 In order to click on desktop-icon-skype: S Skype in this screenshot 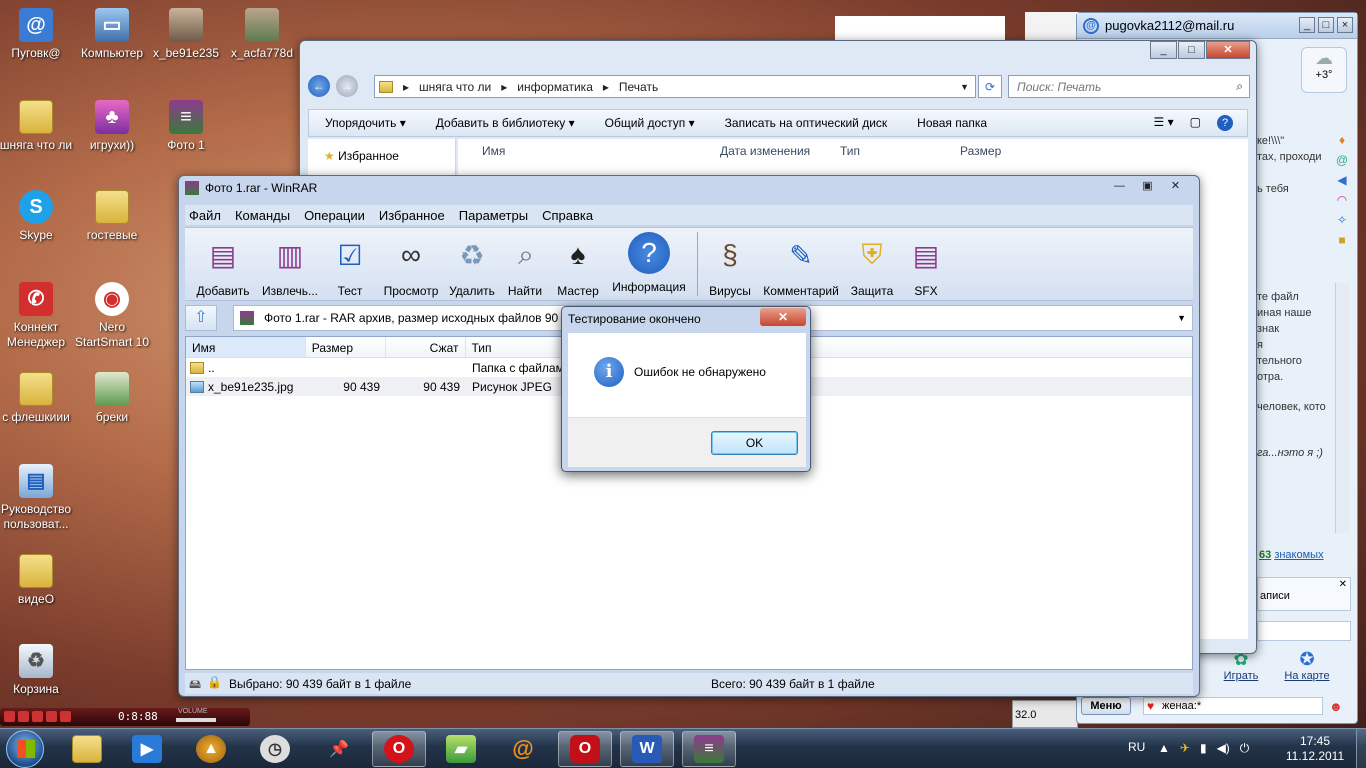, I will do `click(38, 216)`.